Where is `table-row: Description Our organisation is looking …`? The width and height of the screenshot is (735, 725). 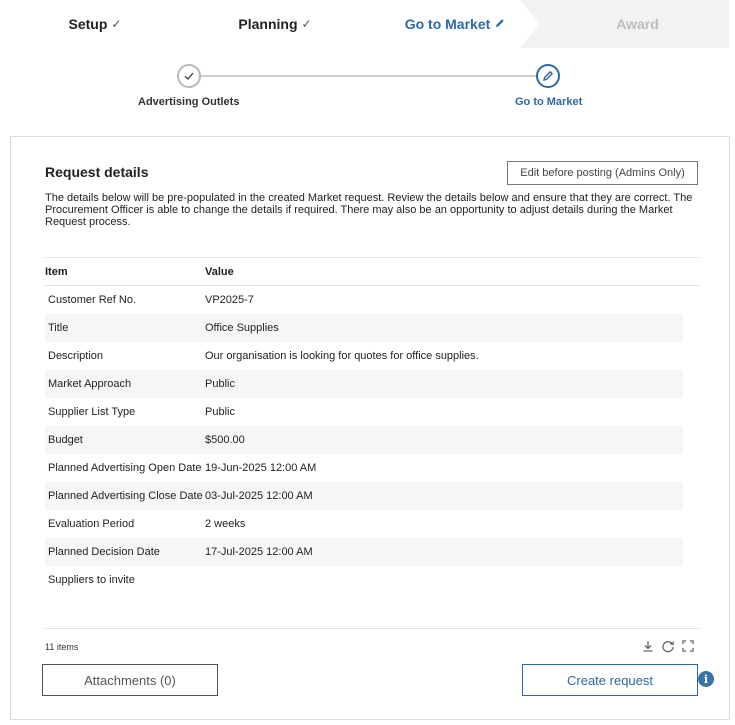
table-row: Description Our organisation is looking … is located at coordinates (364, 356).